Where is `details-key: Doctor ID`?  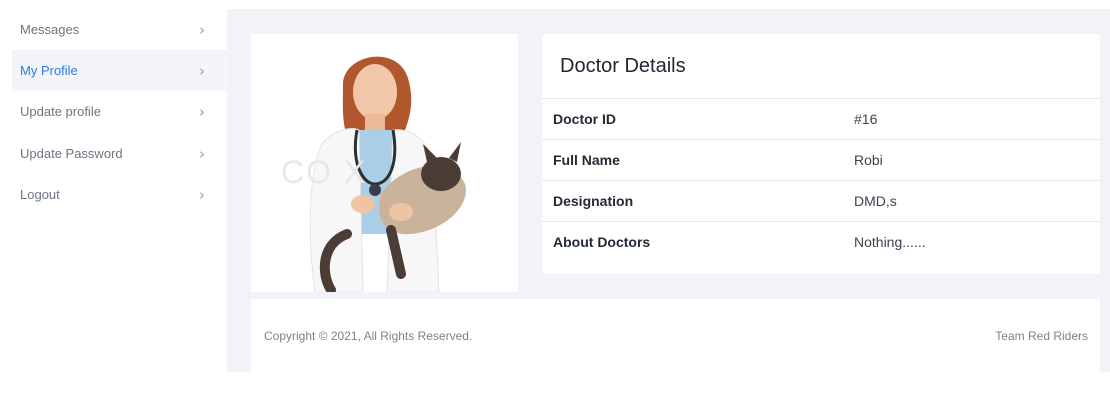 details-key: Doctor ID is located at coordinates (584, 119).